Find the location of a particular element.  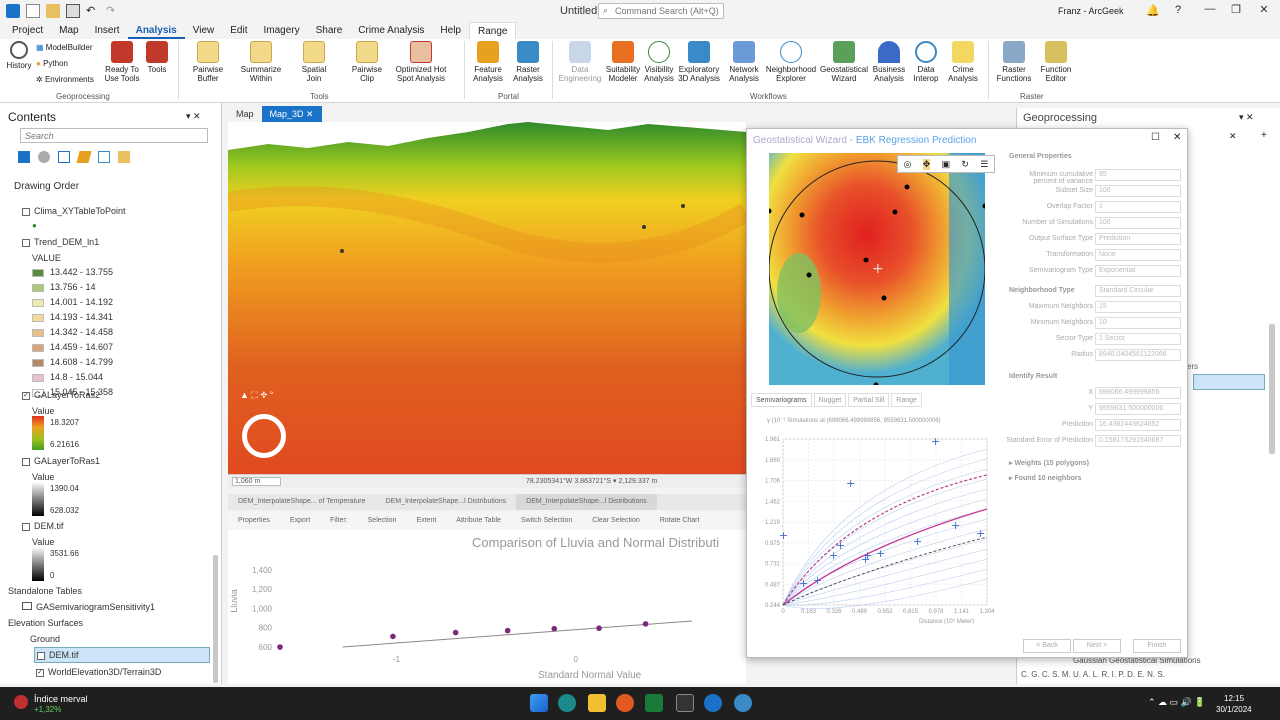

tab-chart-distributions-2: DEM_InterpolateShape...l Distributions is located at coordinates (586, 502).